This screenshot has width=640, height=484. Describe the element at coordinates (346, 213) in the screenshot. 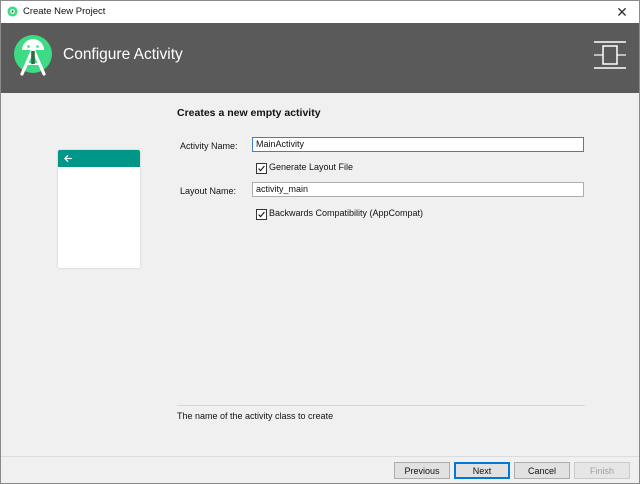

I see `backwards-compat-label: Backwards Compatibility (AppCompat)` at that location.